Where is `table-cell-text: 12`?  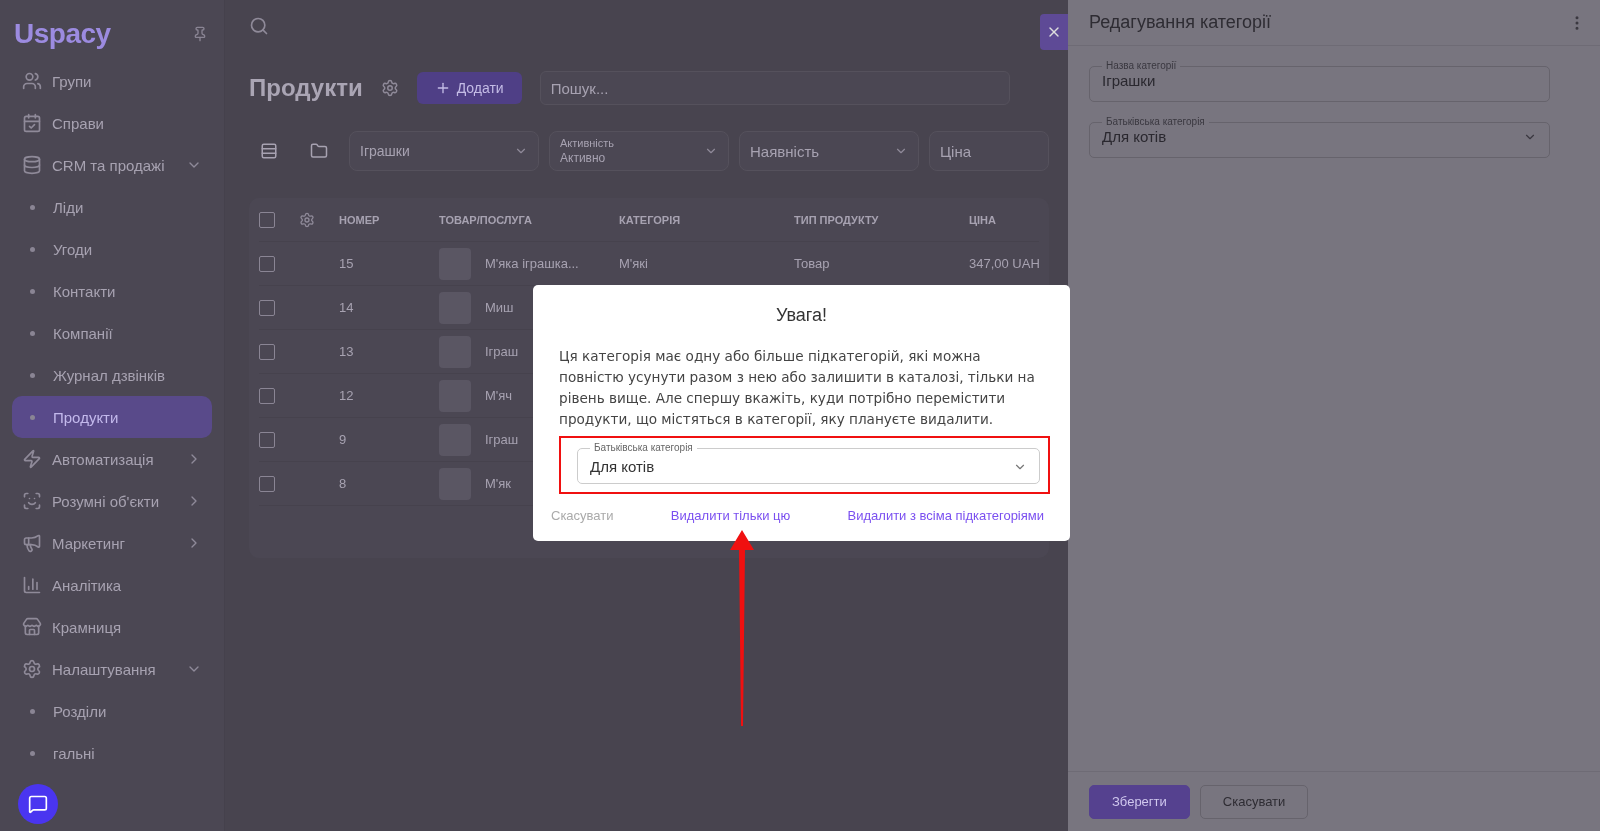 table-cell-text: 12 is located at coordinates (347, 395).